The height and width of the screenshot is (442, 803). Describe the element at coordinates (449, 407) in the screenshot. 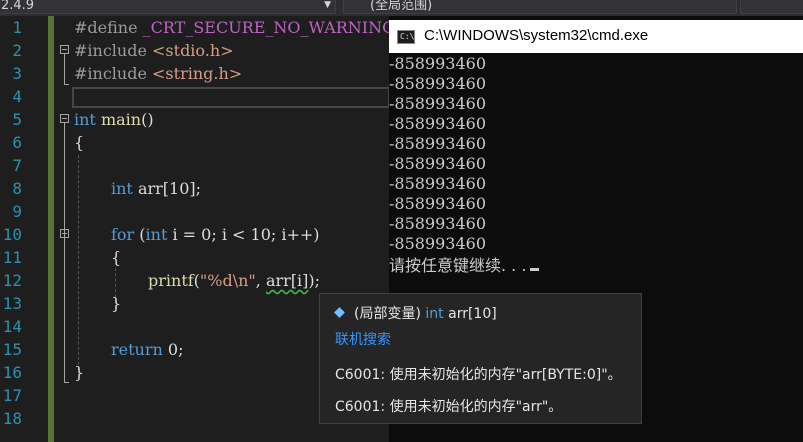

I see `warning-message: C6001: 使用未初始化的内存"arr"。` at that location.